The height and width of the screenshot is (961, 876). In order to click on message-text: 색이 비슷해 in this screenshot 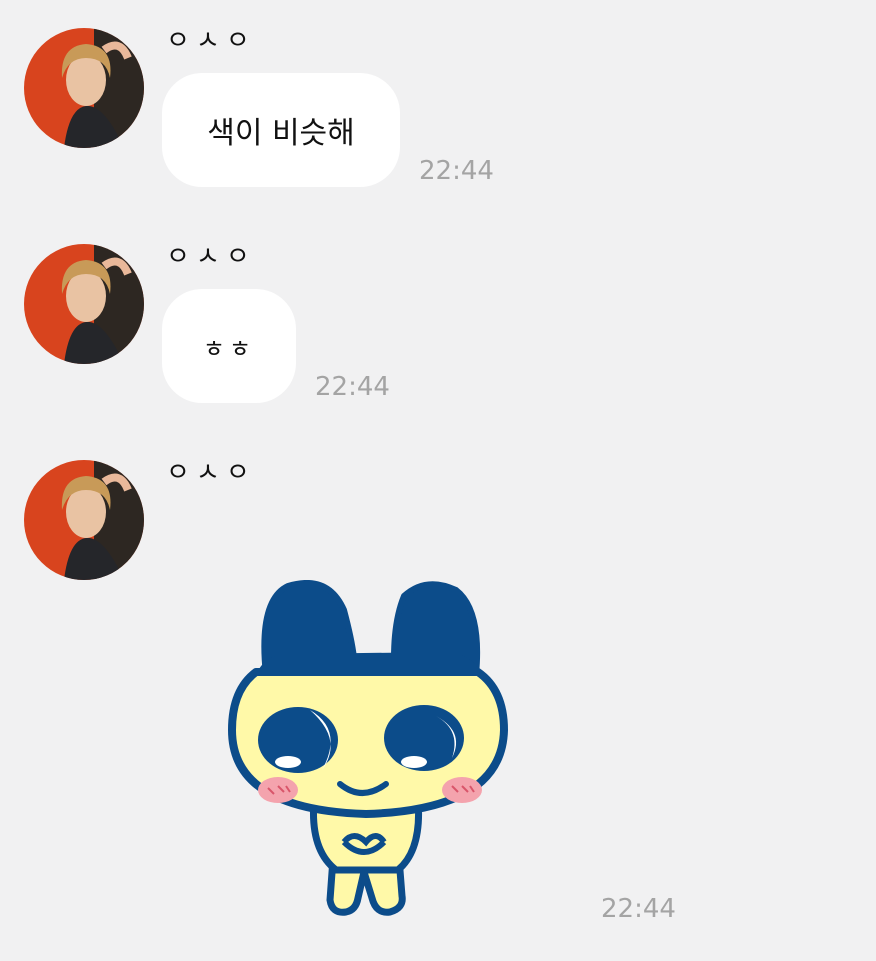, I will do `click(281, 133)`.